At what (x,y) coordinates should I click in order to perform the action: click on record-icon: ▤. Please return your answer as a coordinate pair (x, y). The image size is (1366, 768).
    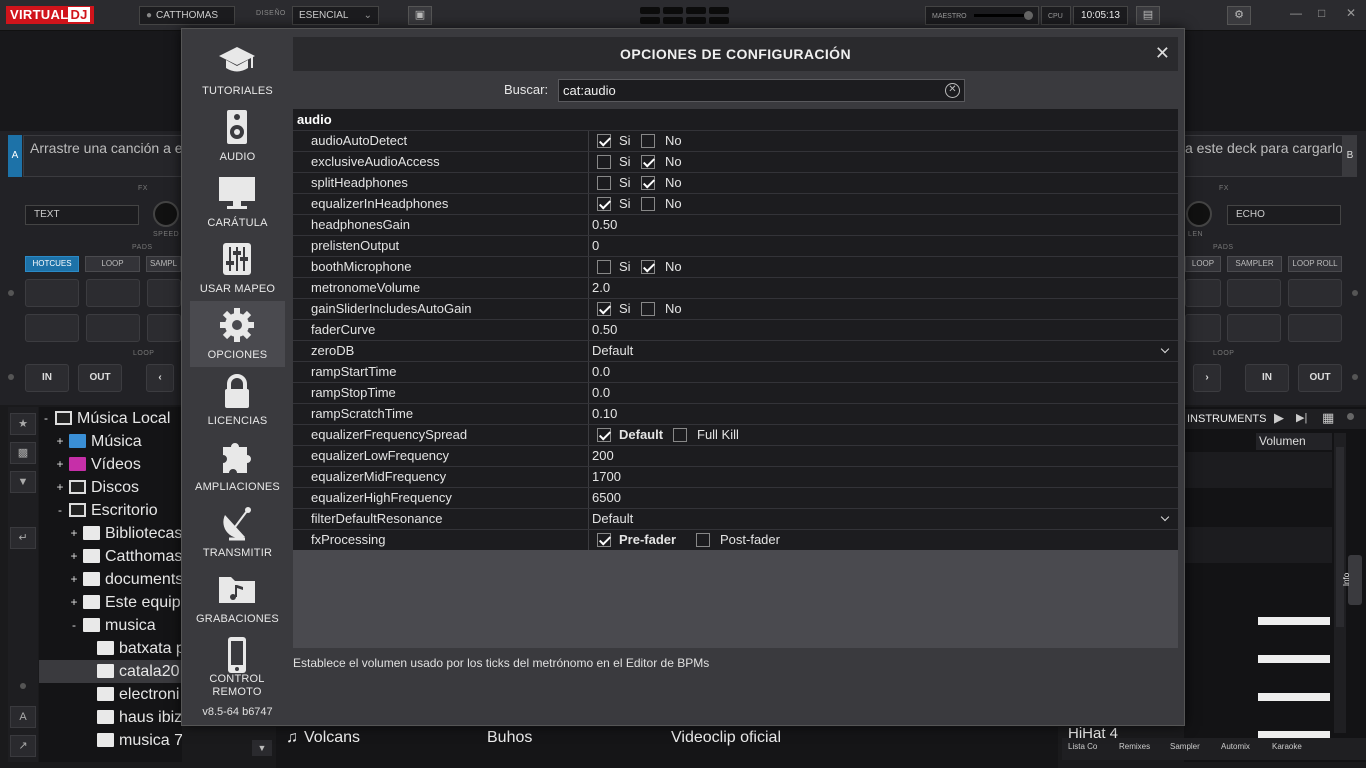
    Looking at the image, I should click on (1148, 15).